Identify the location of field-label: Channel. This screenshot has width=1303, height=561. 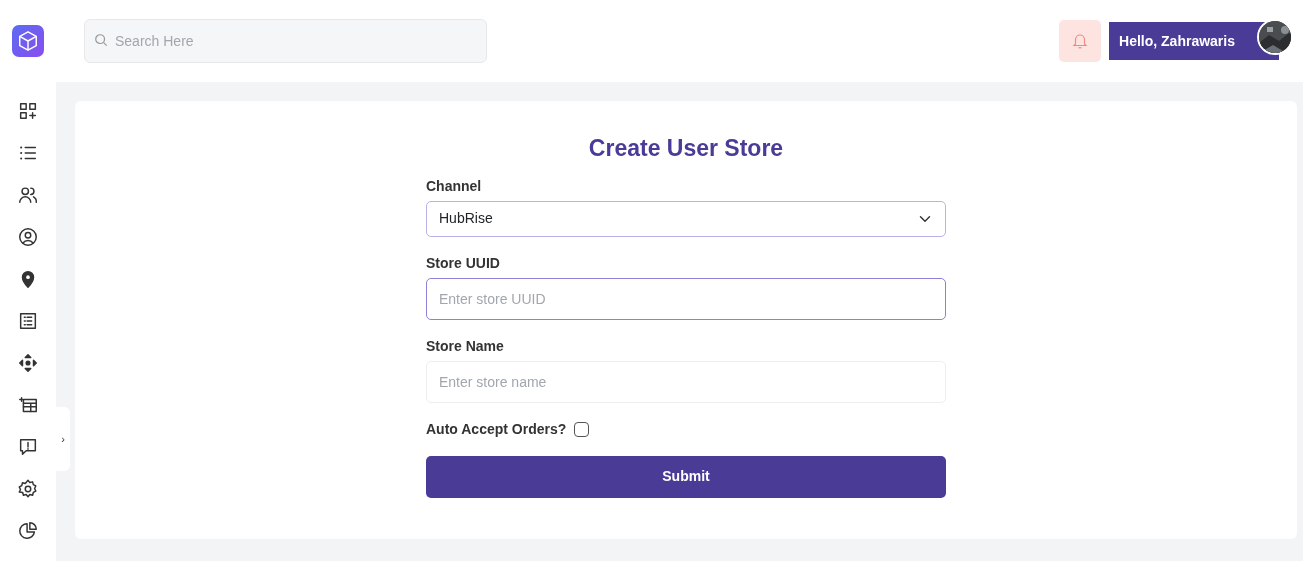
(454, 186).